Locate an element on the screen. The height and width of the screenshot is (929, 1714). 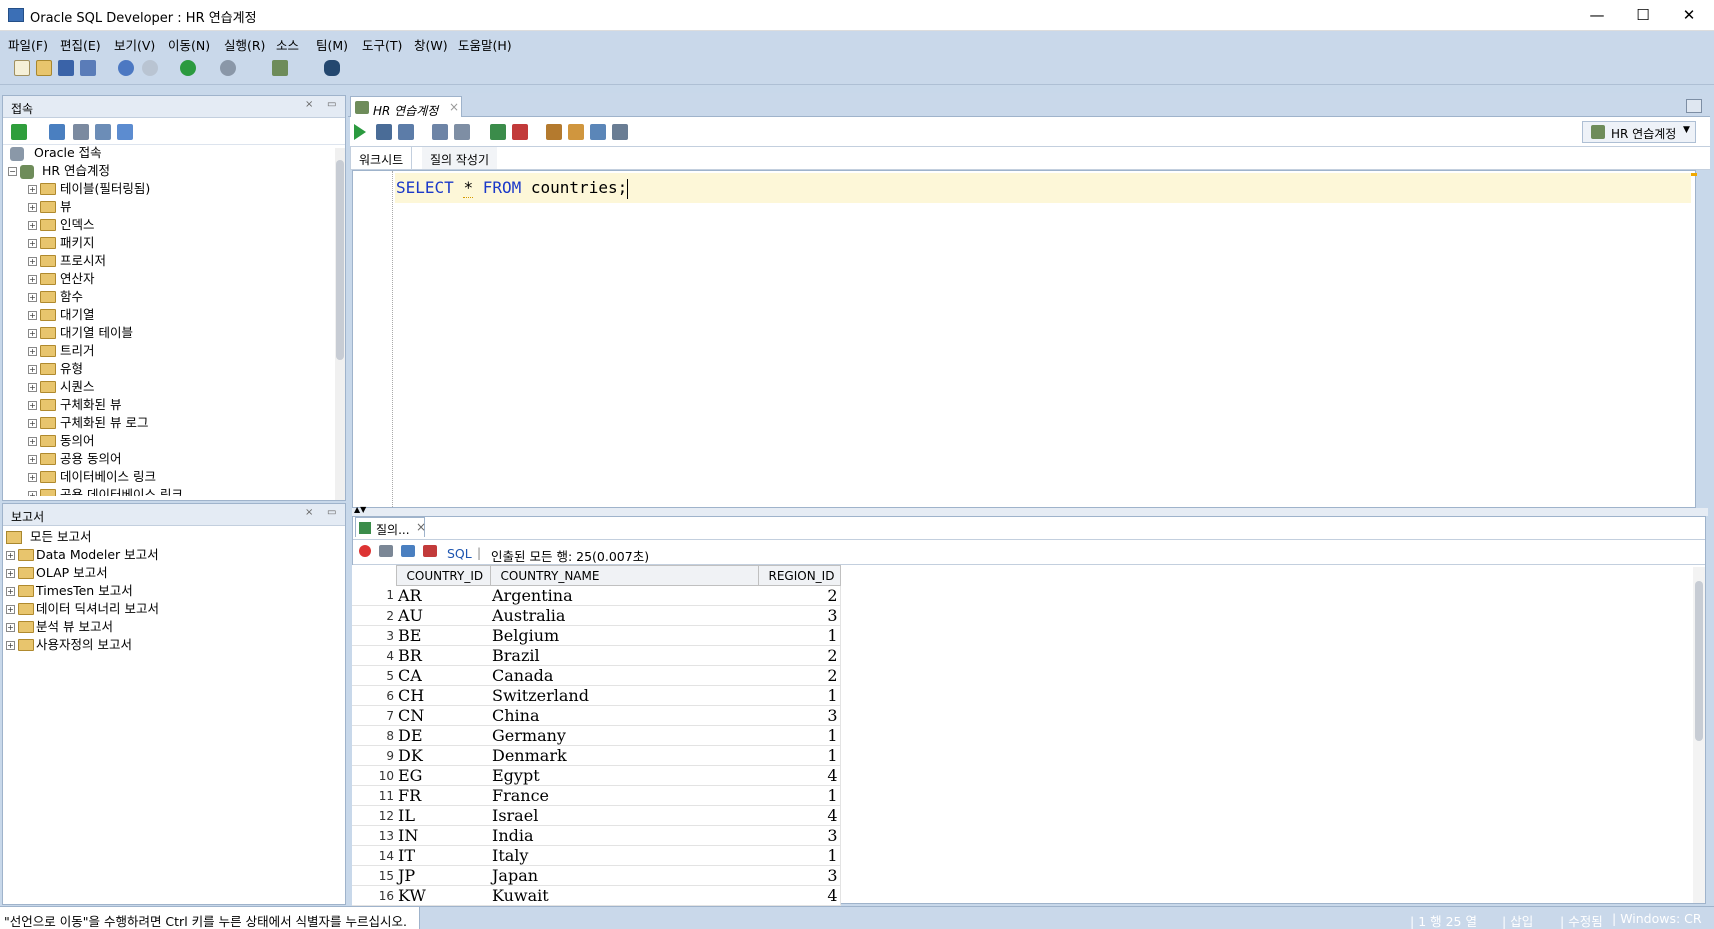
cell-country-name: Germany is located at coordinates (624, 735).